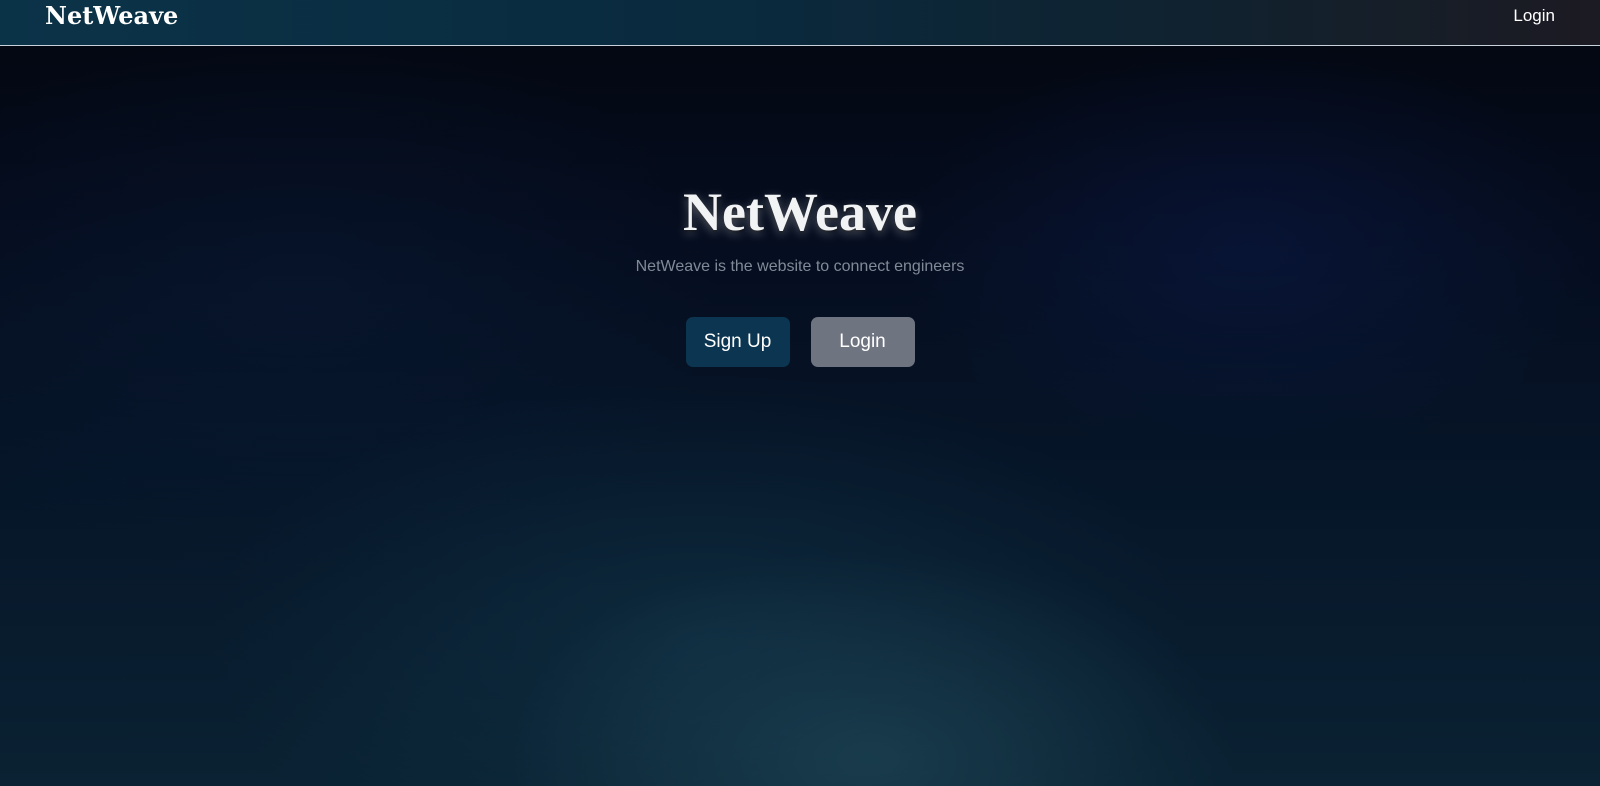 This screenshot has width=1600, height=786. Describe the element at coordinates (800, 342) in the screenshot. I see `hero-button-group: Sign Up Login` at that location.